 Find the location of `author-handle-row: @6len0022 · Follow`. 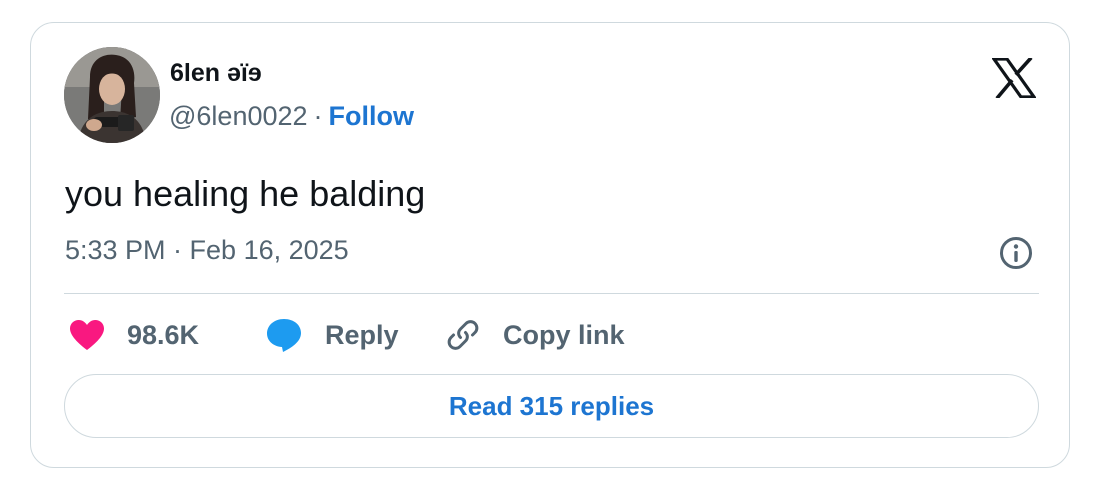

author-handle-row: @6len0022 · Follow is located at coordinates (291, 116).